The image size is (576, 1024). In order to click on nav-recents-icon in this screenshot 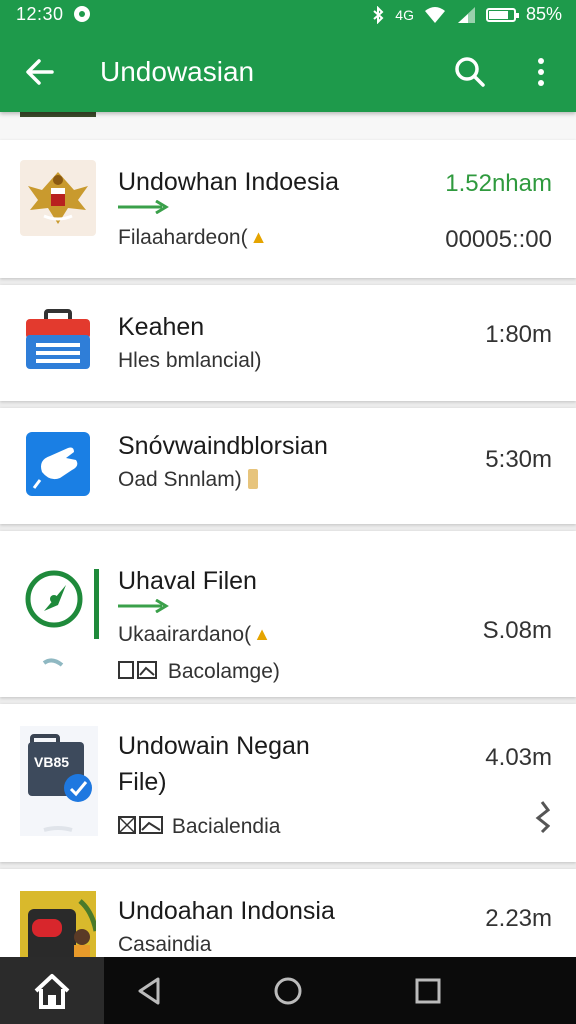, I will do `click(428, 991)`.